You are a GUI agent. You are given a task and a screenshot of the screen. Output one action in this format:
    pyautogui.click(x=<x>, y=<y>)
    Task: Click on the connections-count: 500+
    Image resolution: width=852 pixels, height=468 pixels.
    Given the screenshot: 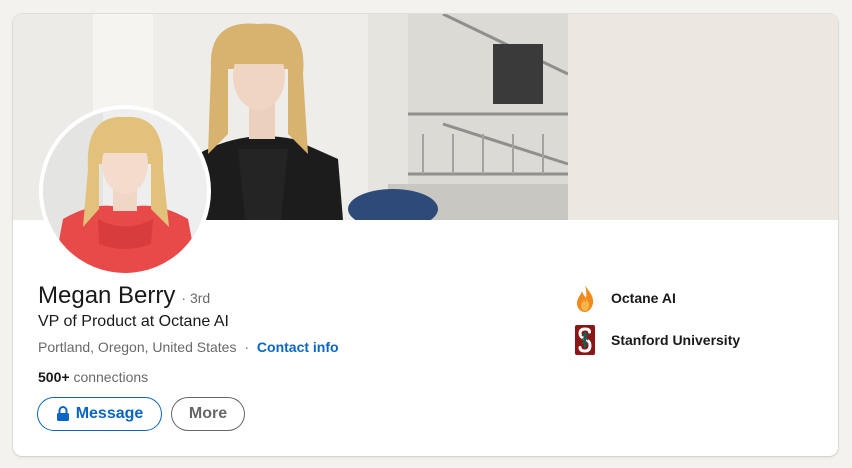 What is the action you would take?
    pyautogui.click(x=54, y=377)
    